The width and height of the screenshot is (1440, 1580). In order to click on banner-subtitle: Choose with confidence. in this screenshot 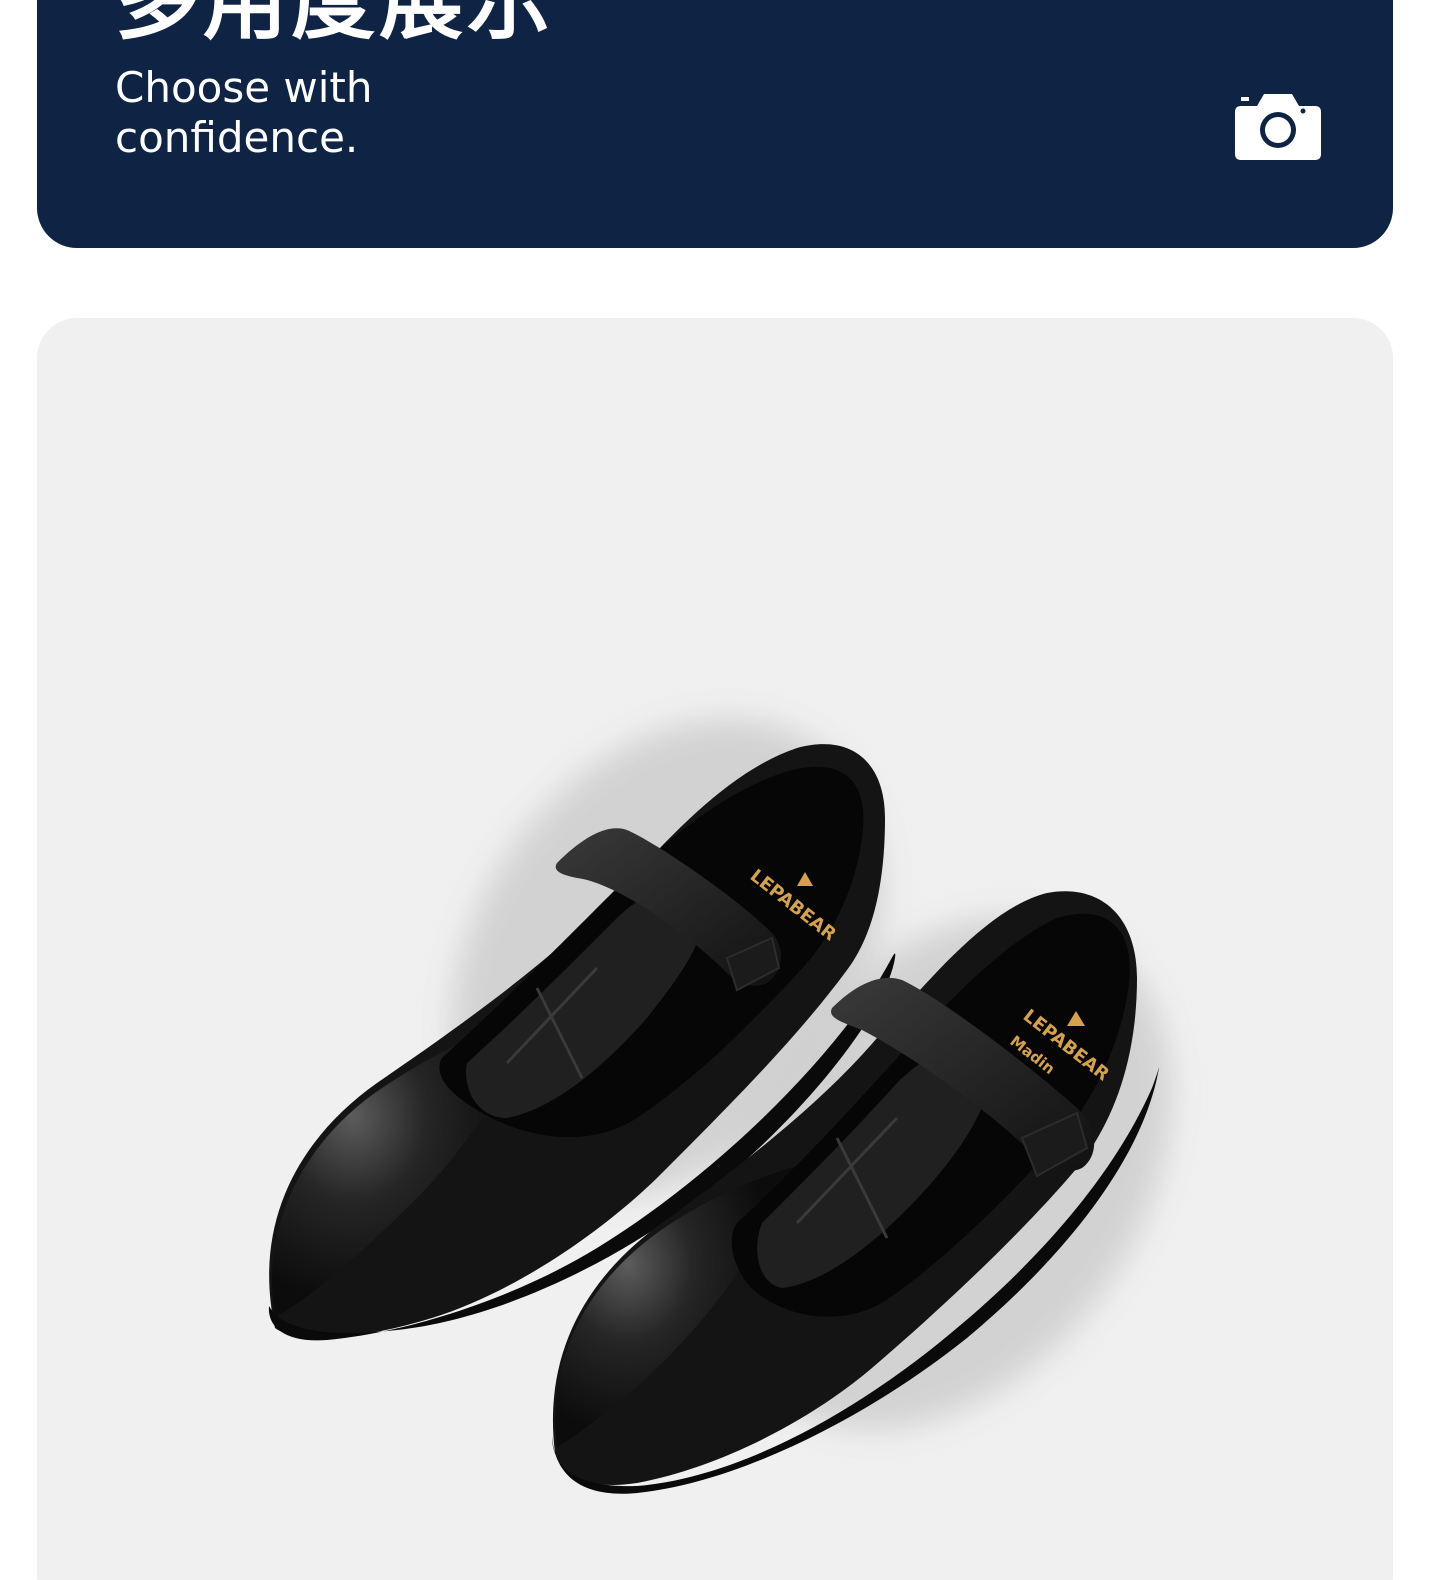, I will do `click(325, 113)`.